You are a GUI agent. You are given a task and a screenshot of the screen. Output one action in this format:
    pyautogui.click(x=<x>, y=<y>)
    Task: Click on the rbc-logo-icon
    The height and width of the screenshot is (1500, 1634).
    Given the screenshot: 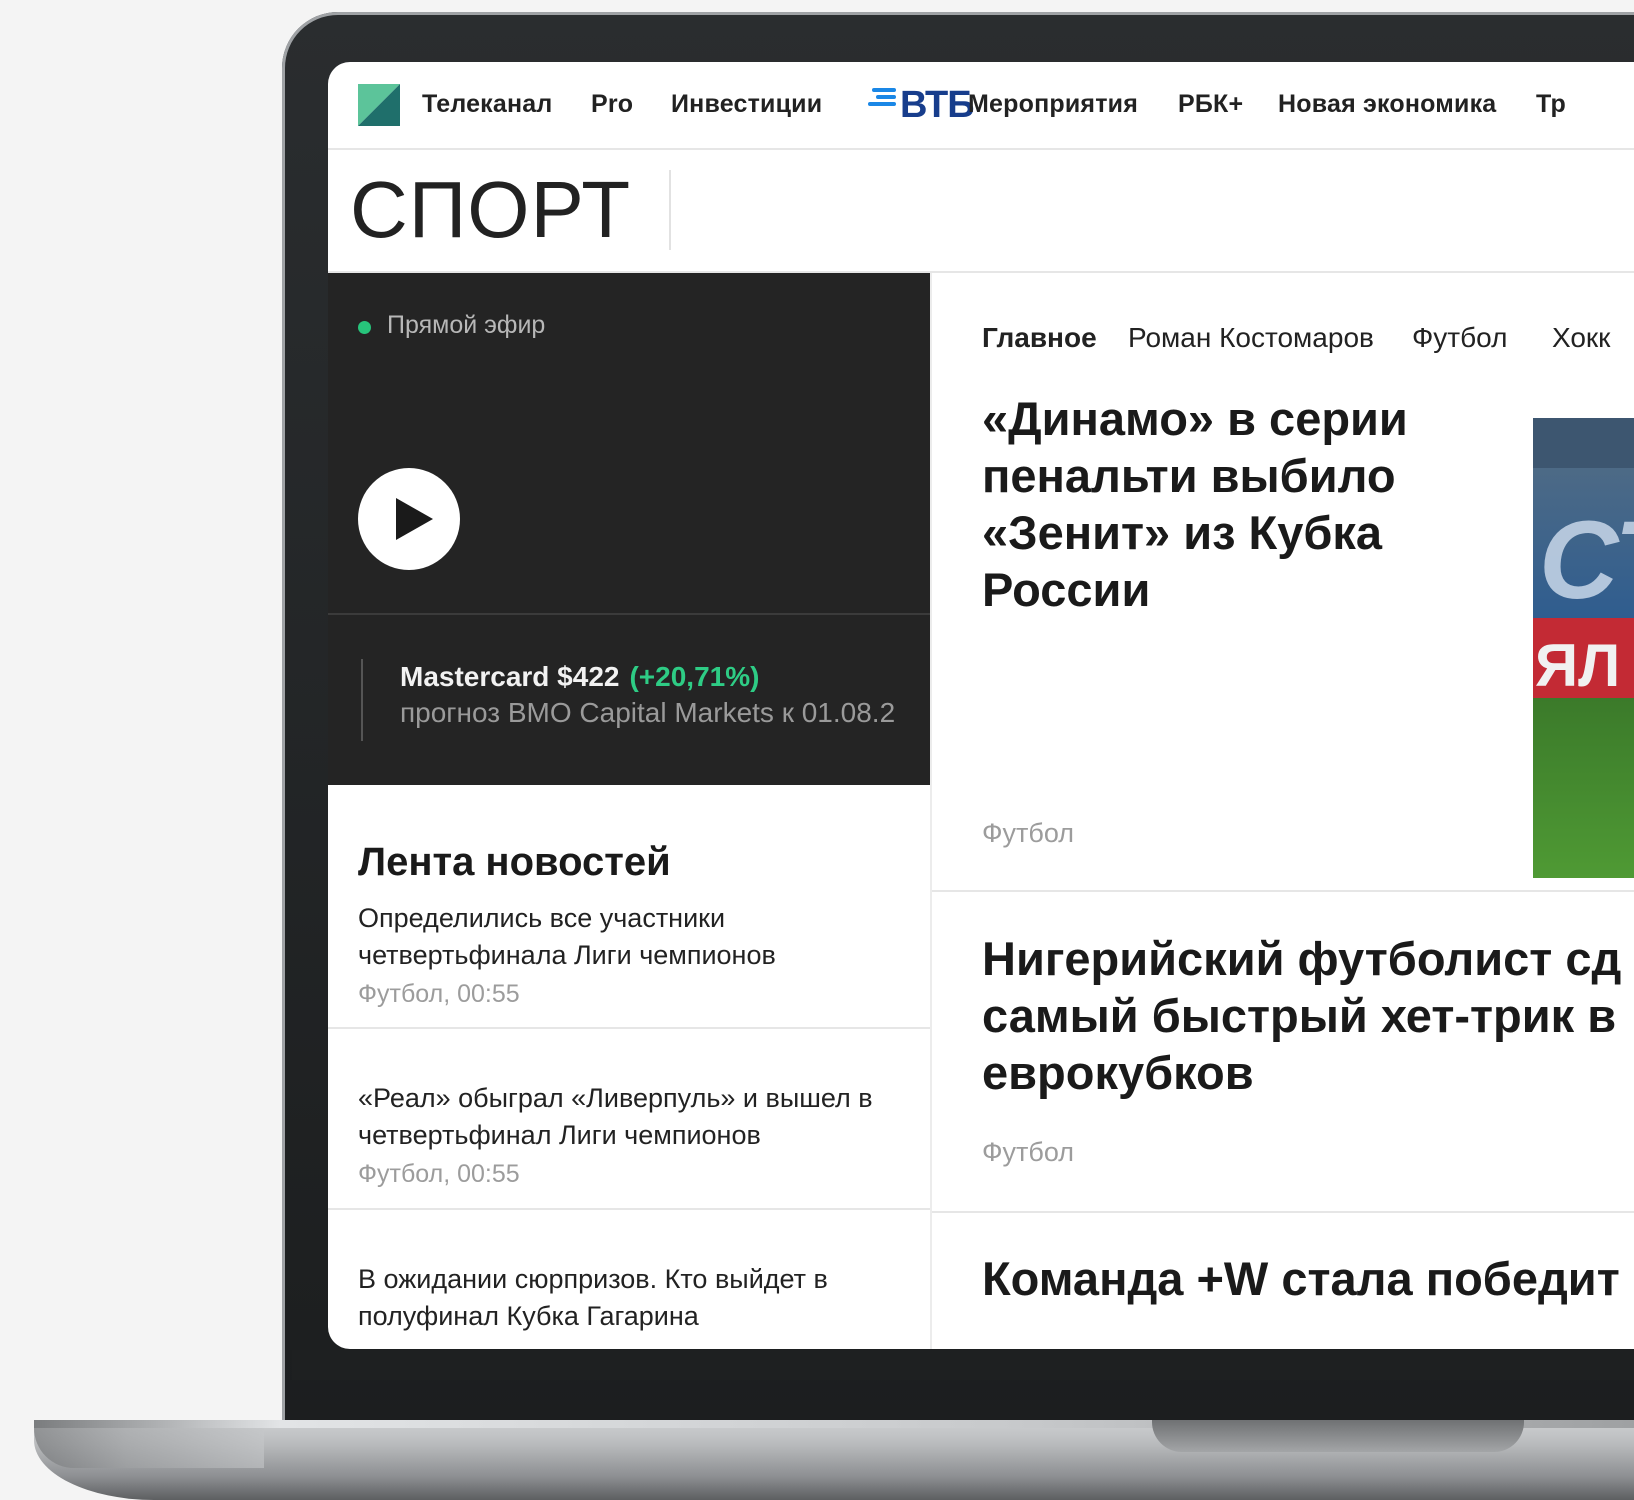 What is the action you would take?
    pyautogui.click(x=379, y=105)
    